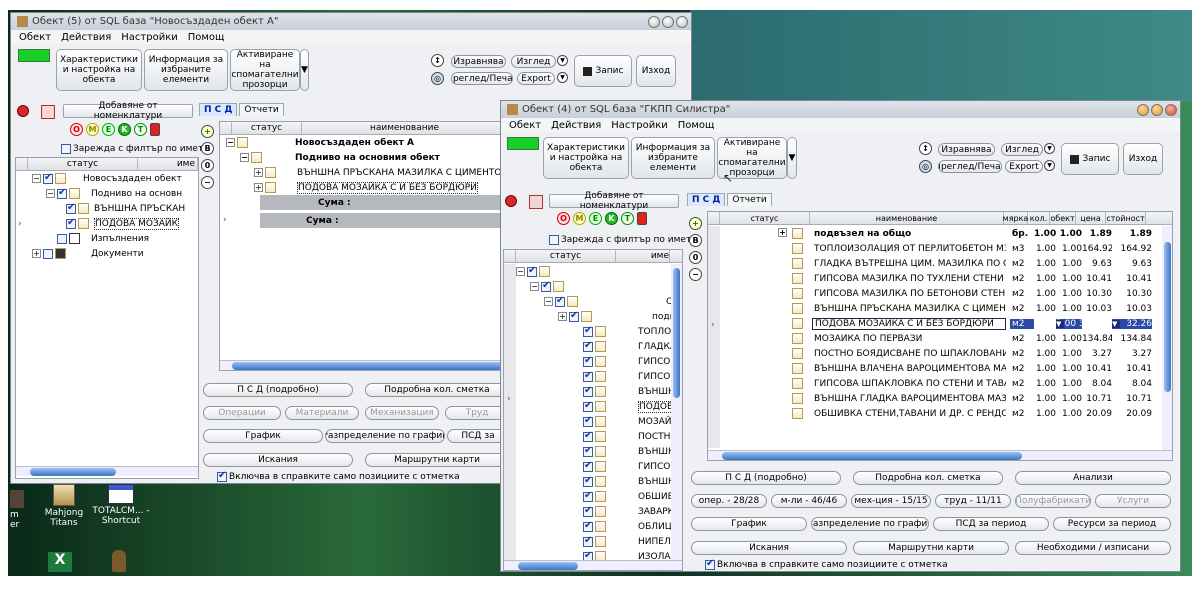 This screenshot has height=589, width=1200. What do you see at coordinates (593, 565) in the screenshot?
I see `tree-horizontal-scrollbar` at bounding box center [593, 565].